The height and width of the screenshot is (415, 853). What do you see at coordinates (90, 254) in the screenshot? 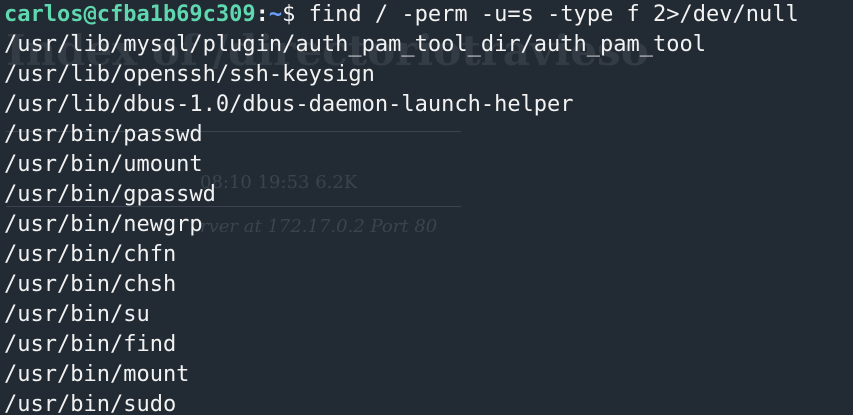
I see `output-line: /usr/bin/chfn` at bounding box center [90, 254].